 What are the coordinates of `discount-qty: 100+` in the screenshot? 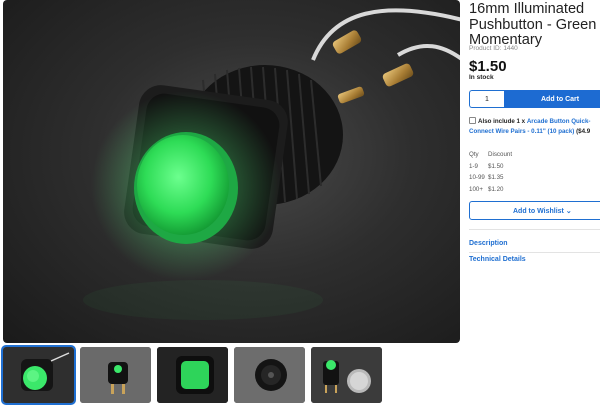 It's located at (476, 189).